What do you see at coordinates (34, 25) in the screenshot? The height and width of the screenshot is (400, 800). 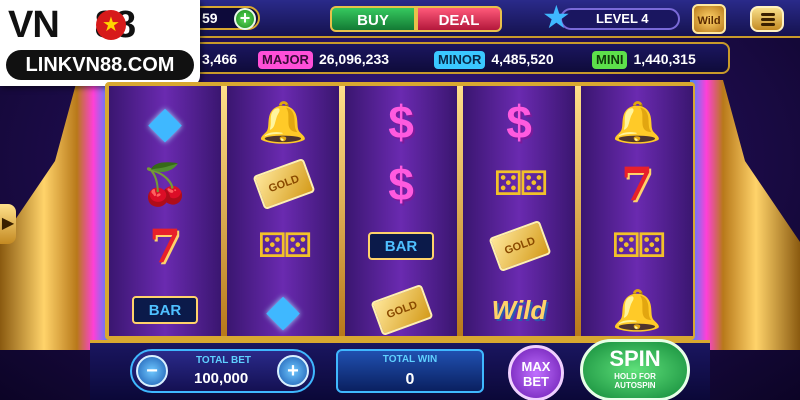 I see `logo-wordmark-left: VN` at bounding box center [34, 25].